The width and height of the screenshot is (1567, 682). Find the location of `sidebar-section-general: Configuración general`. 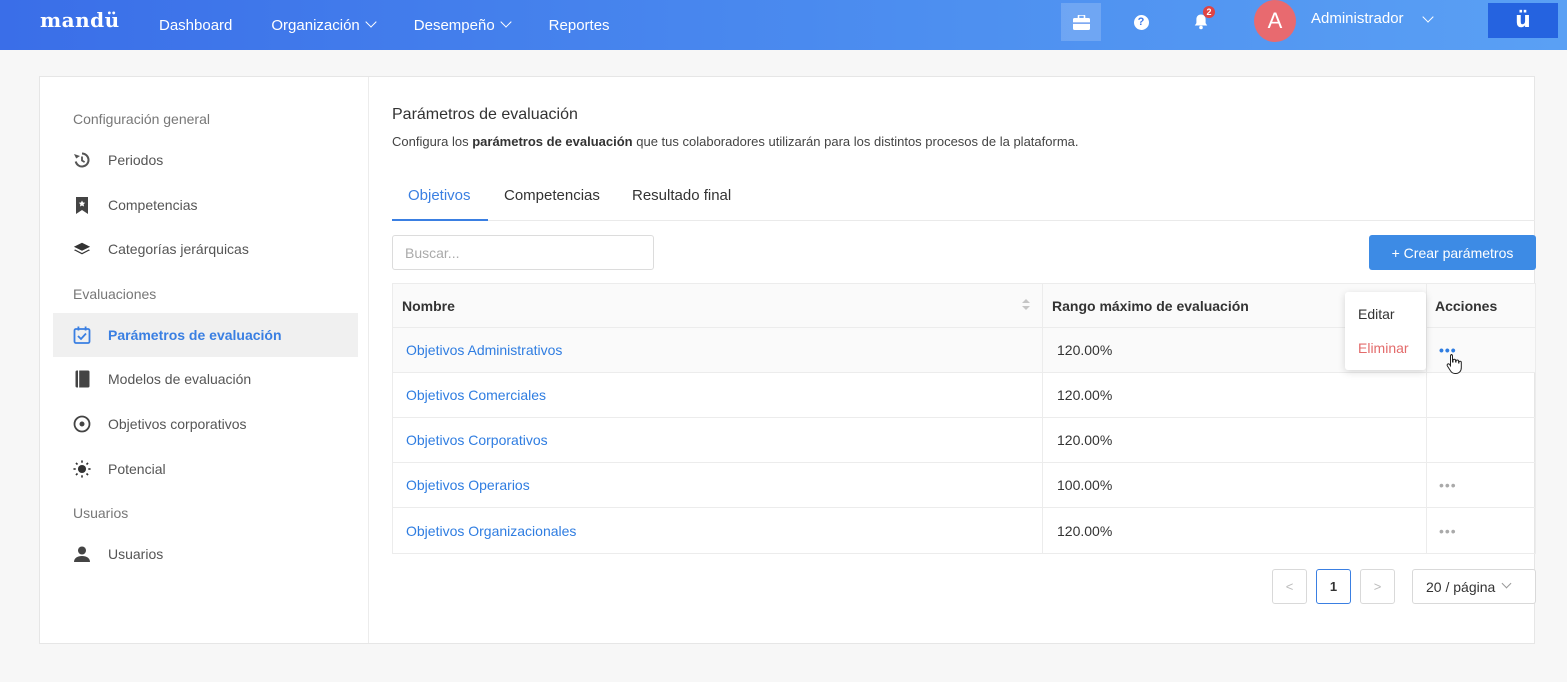

sidebar-section-general: Configuración general is located at coordinates (141, 119).